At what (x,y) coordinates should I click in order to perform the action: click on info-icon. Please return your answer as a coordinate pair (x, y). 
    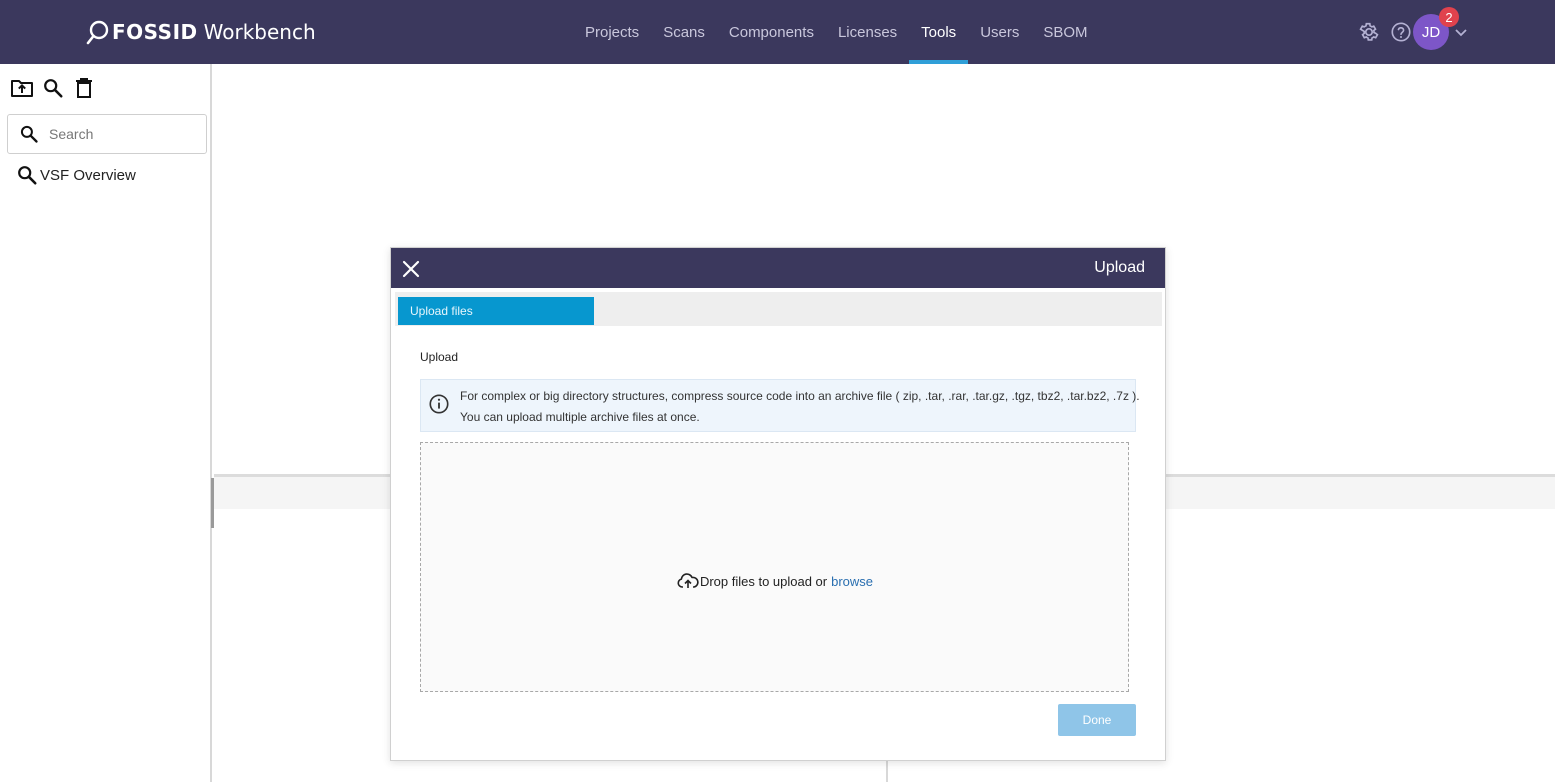
    Looking at the image, I should click on (439, 404).